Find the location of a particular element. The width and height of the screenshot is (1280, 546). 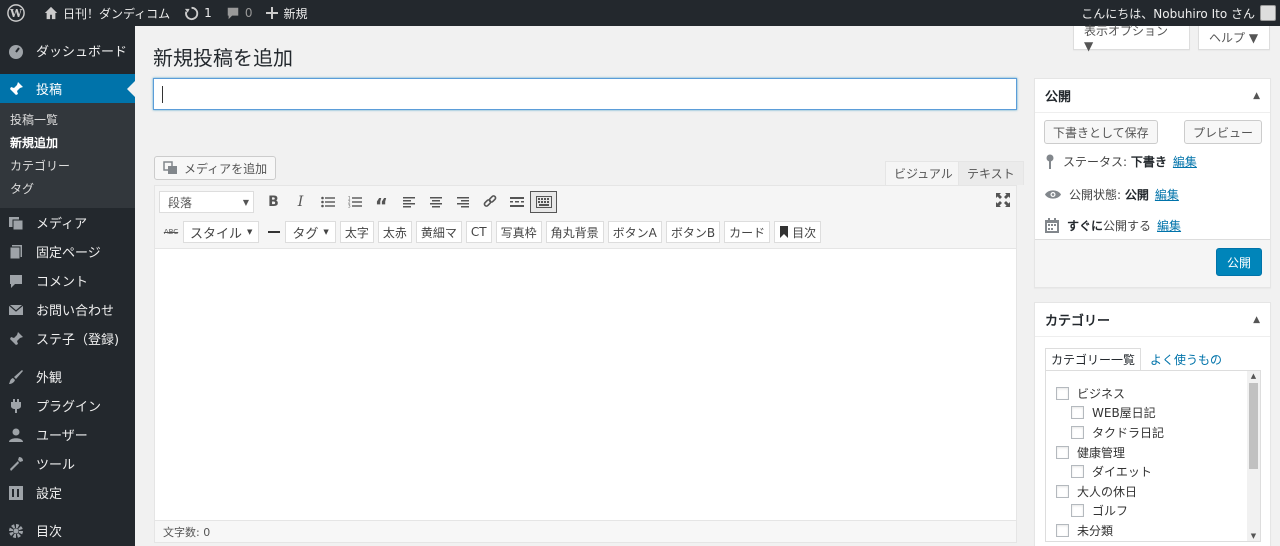

category-label: ダイエット is located at coordinates (1122, 472).